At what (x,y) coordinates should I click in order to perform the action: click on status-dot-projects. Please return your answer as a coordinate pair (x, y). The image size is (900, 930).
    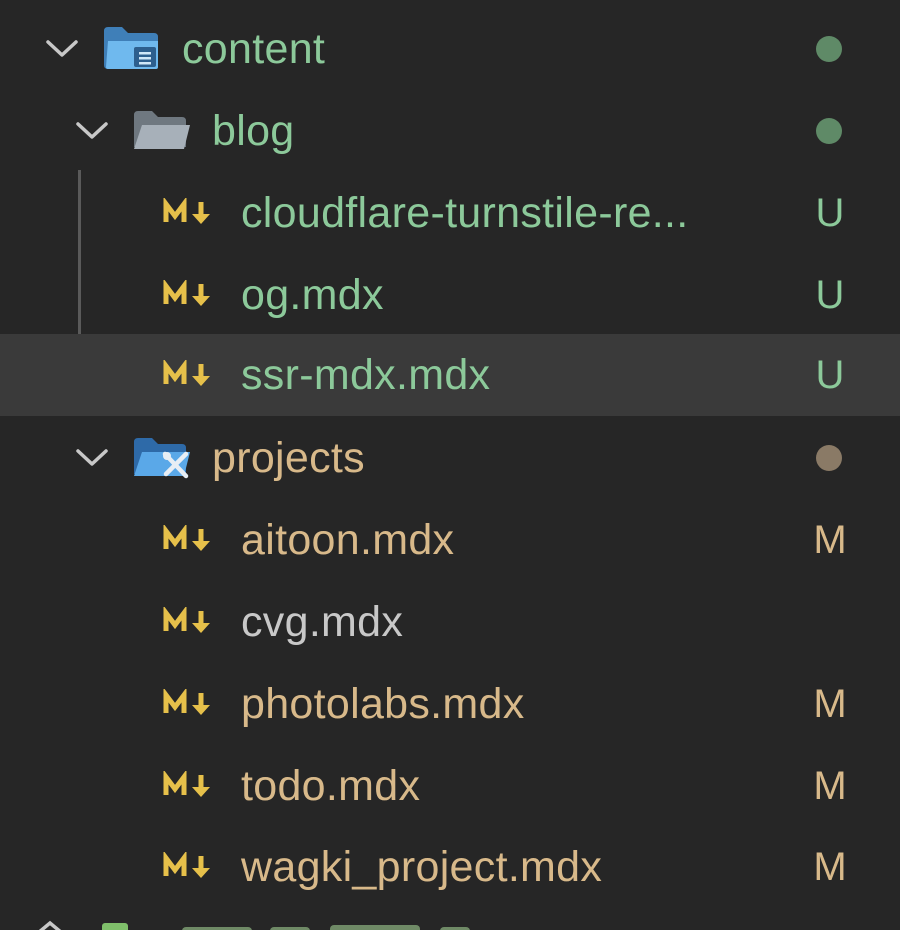
    Looking at the image, I should click on (829, 458).